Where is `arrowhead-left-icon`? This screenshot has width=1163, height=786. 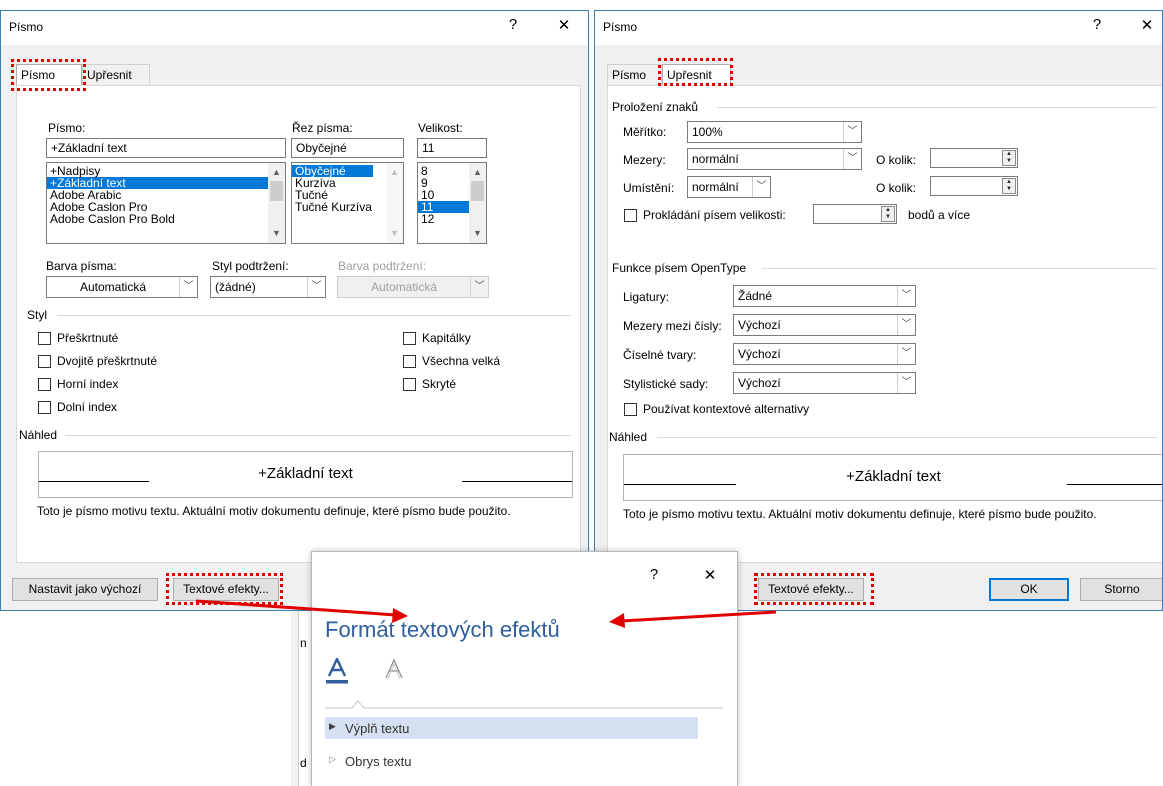
arrowhead-left-icon is located at coordinates (400, 615).